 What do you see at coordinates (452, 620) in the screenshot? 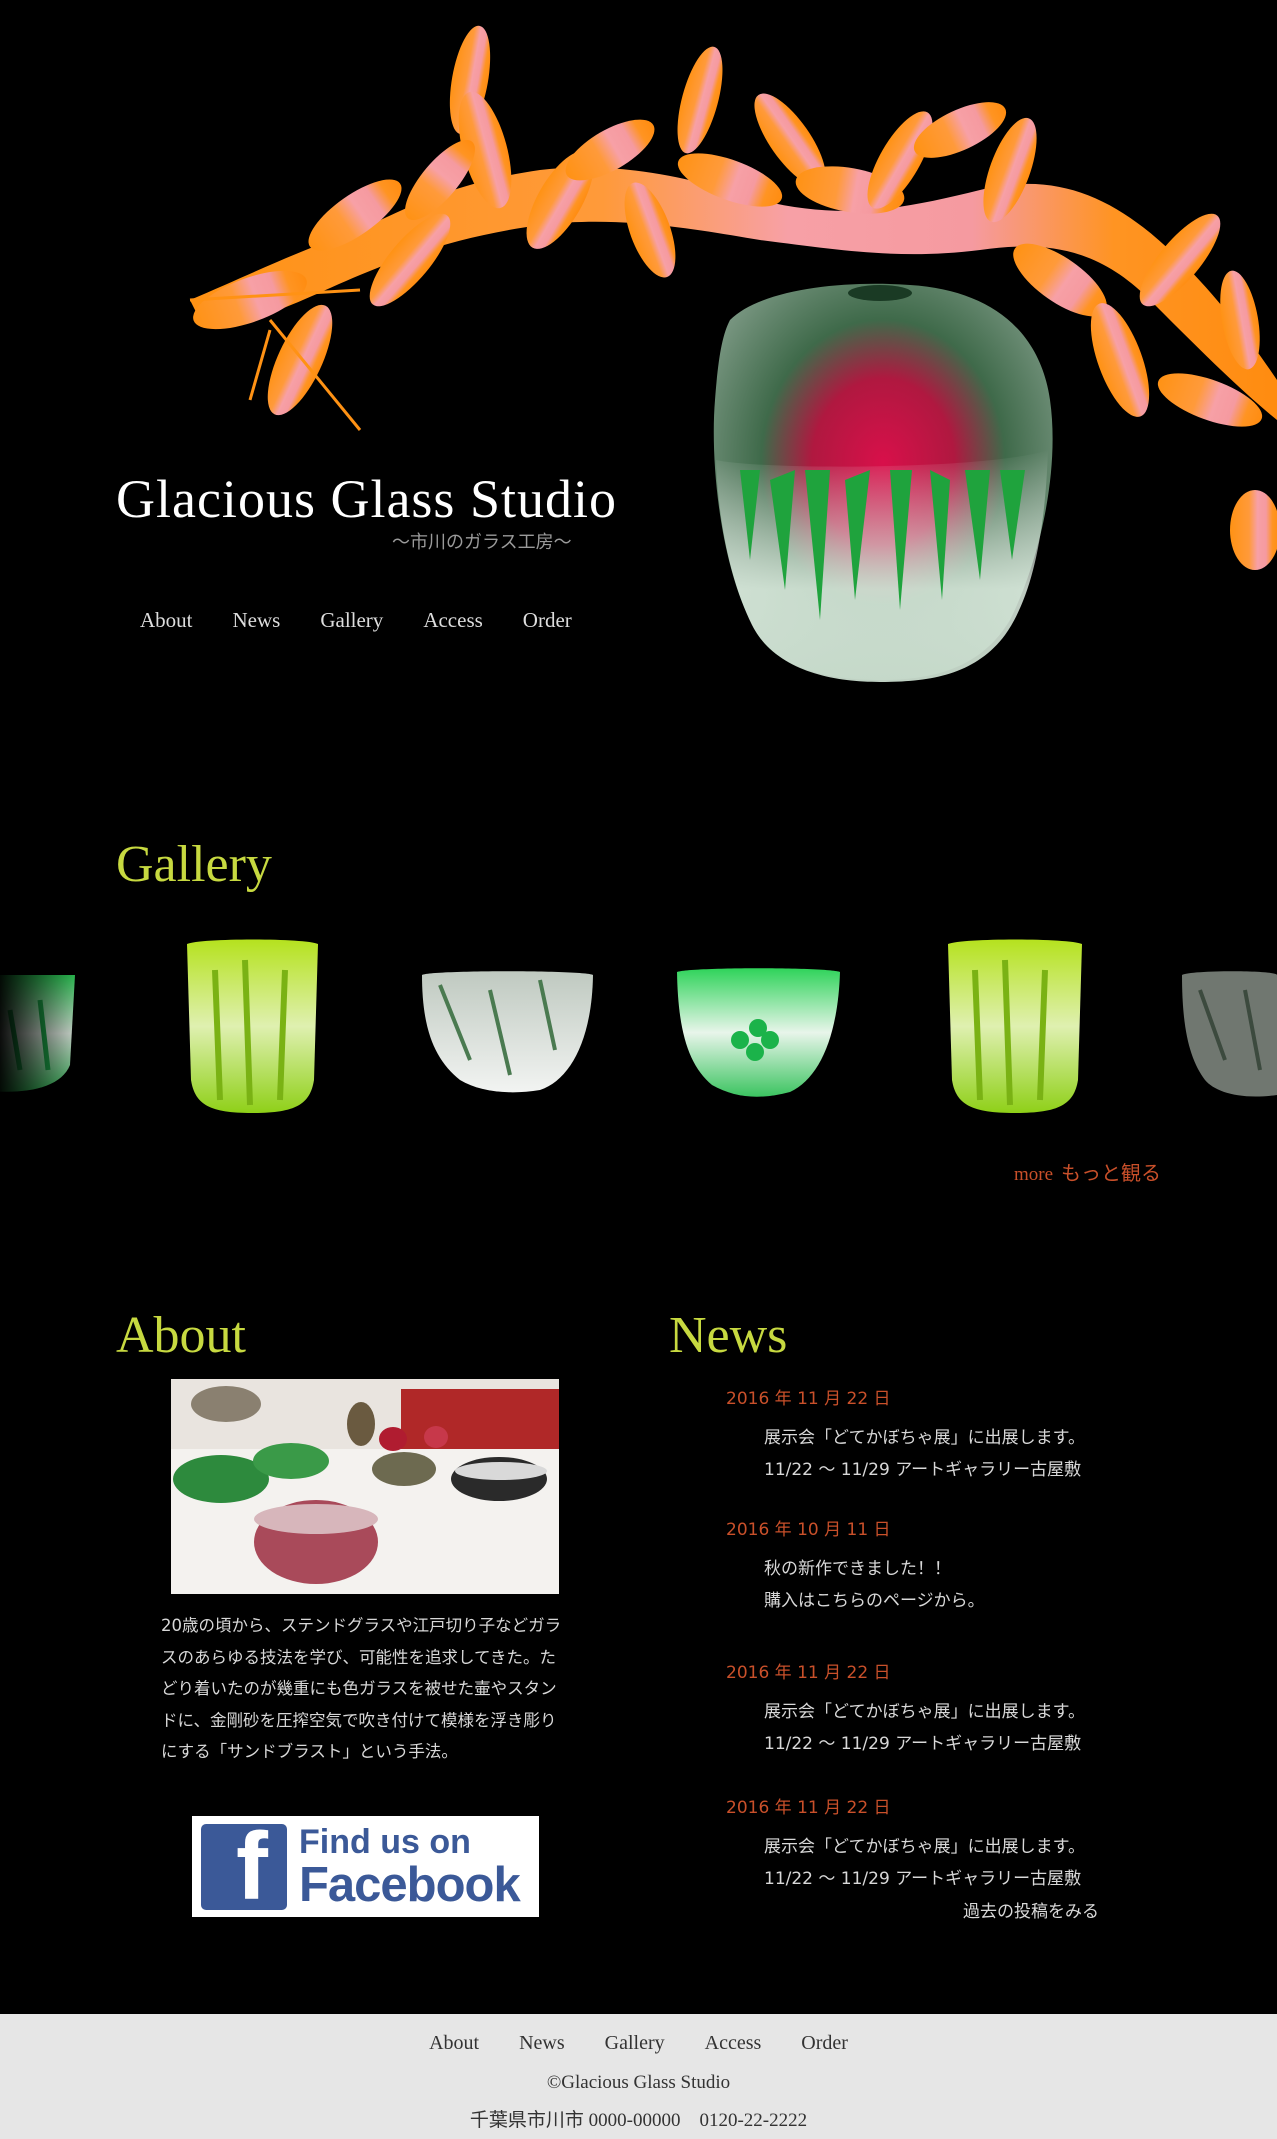
I see `nav-access: Access` at bounding box center [452, 620].